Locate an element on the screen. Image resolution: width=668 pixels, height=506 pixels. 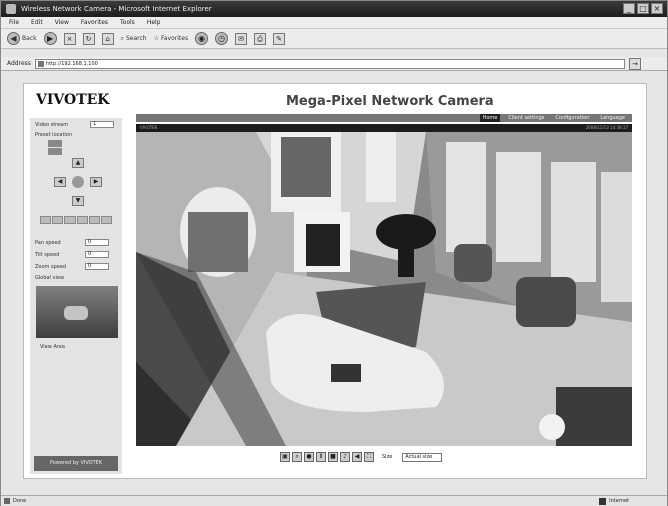
digital-zoom-button: ⌕ is located at coordinates (297, 457).